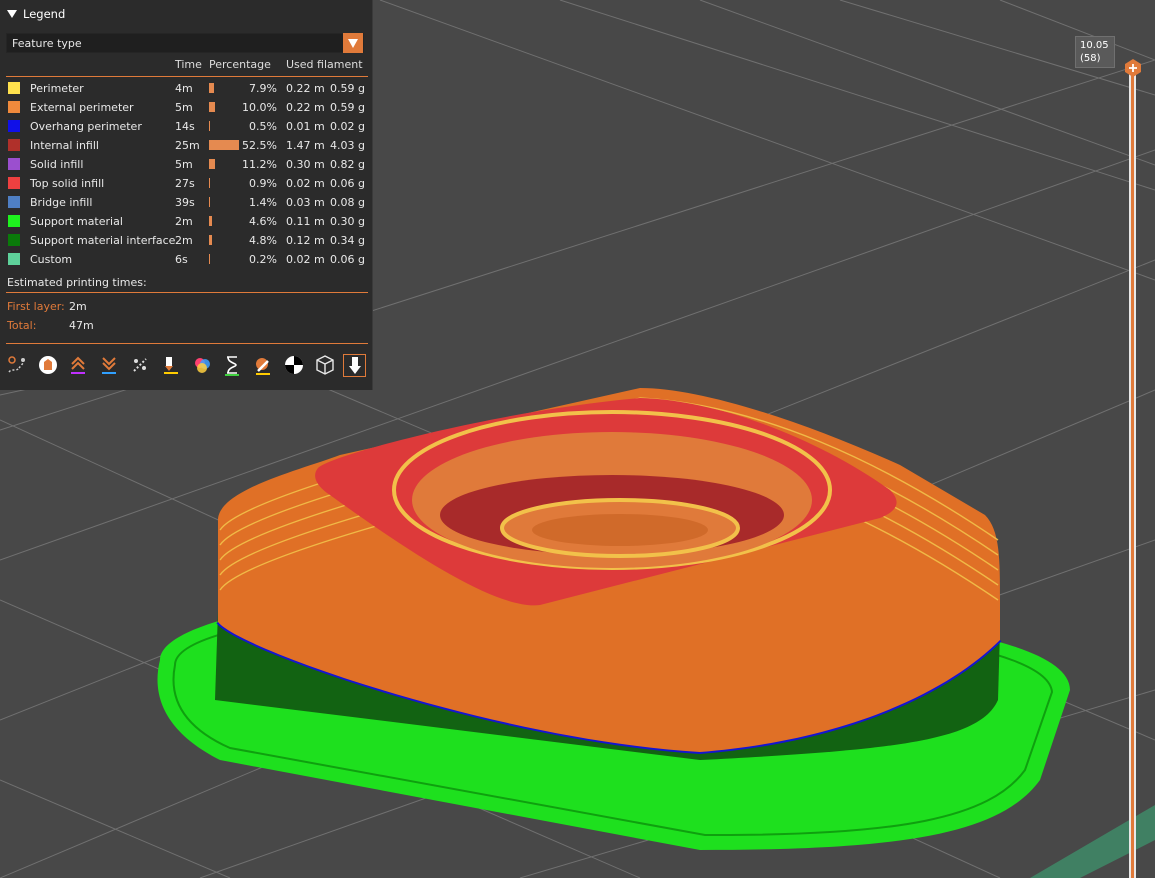 The width and height of the screenshot is (1155, 878). Describe the element at coordinates (188, 64) in the screenshot. I see `column-header-time: Time` at that location.